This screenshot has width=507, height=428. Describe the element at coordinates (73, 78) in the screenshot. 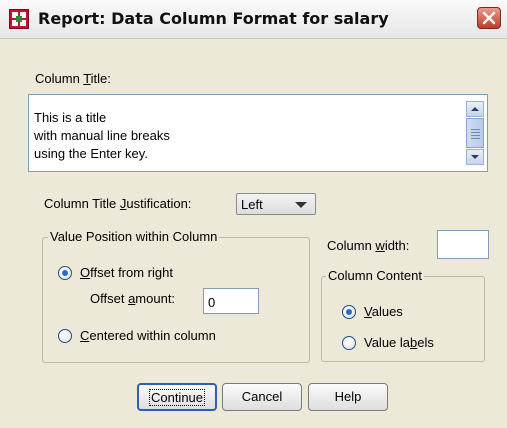

I see `column-title-label: Column Title:` at that location.